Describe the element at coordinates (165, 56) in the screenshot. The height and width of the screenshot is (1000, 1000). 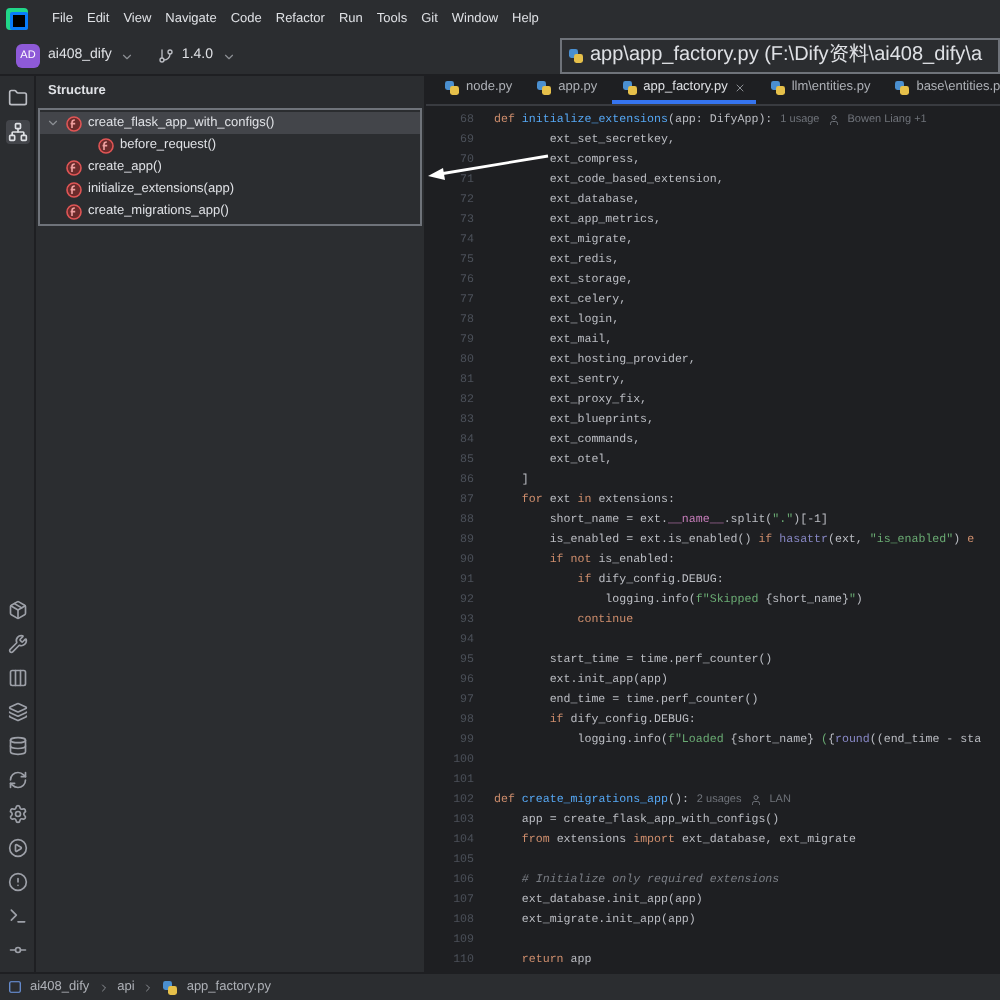
I see `branch-icon` at that location.